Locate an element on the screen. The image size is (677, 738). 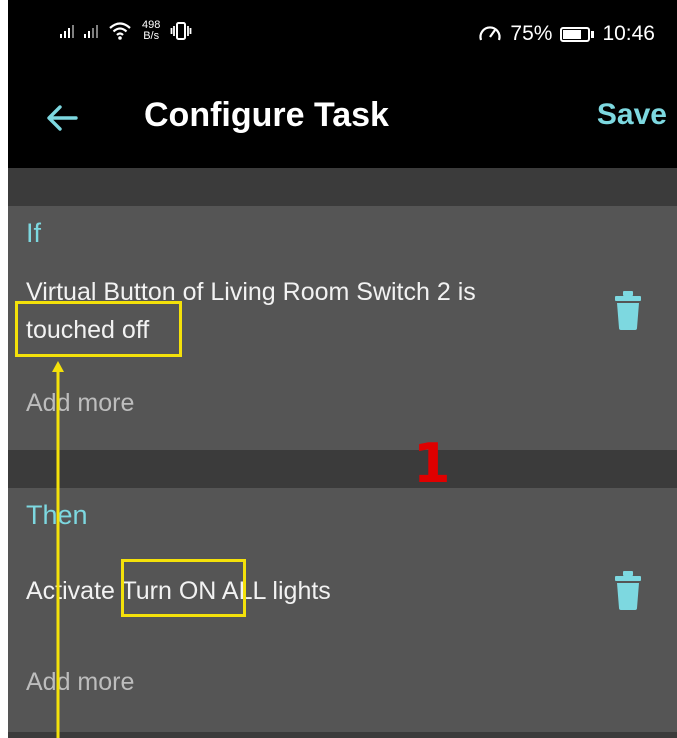
battery-percent: 75% is located at coordinates (531, 33).